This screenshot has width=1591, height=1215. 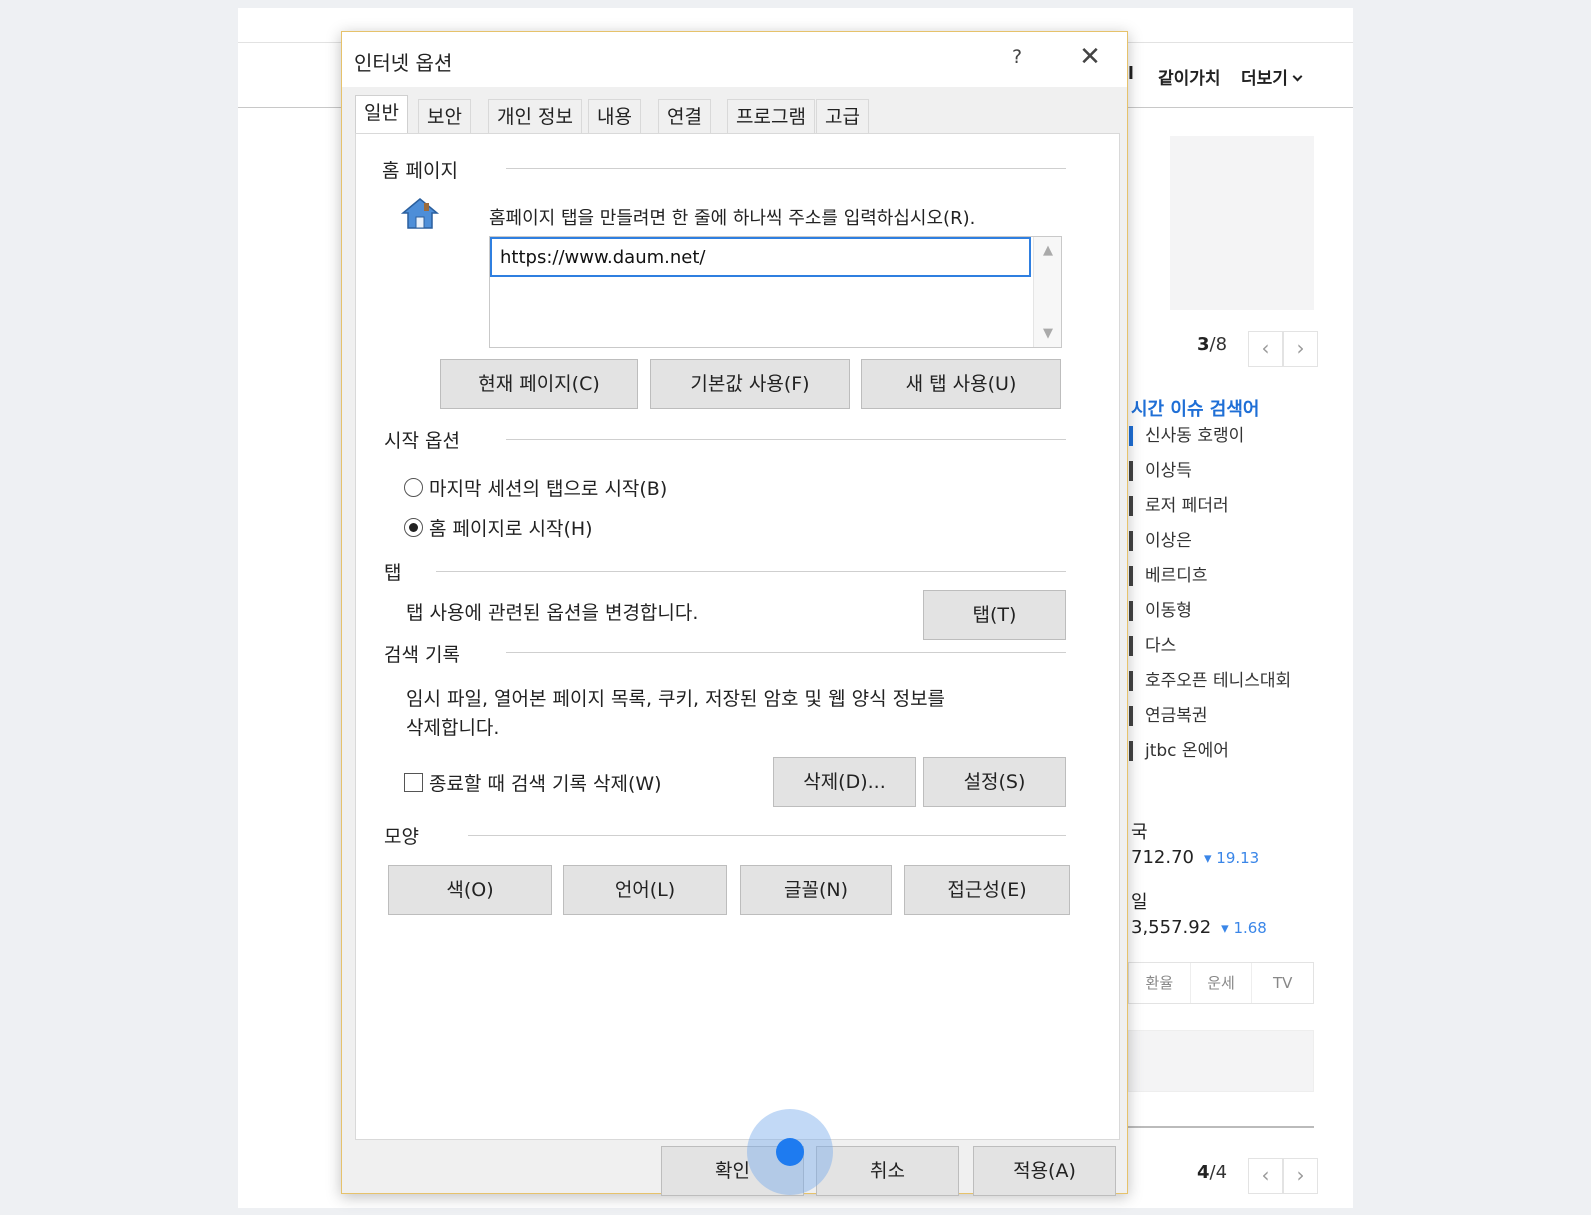 I want to click on languages-button: 언어(L), so click(x=645, y=890).